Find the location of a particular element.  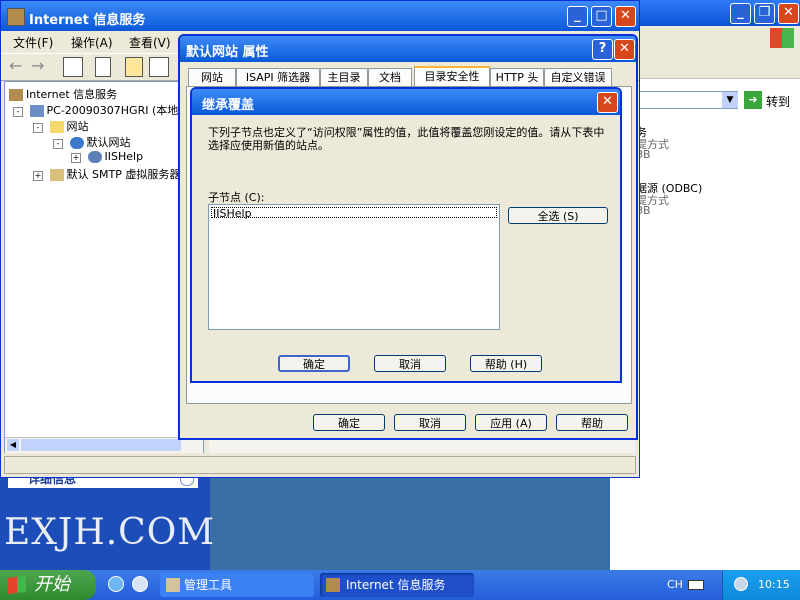

folder-icon is located at coordinates (56, 127).